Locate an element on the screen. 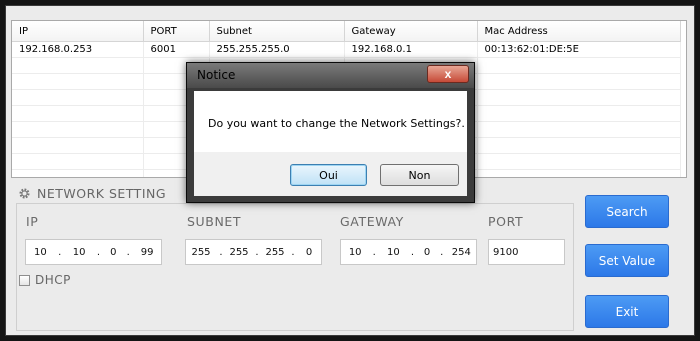 This screenshot has width=700, height=341. dialog-close-button: x is located at coordinates (448, 74).